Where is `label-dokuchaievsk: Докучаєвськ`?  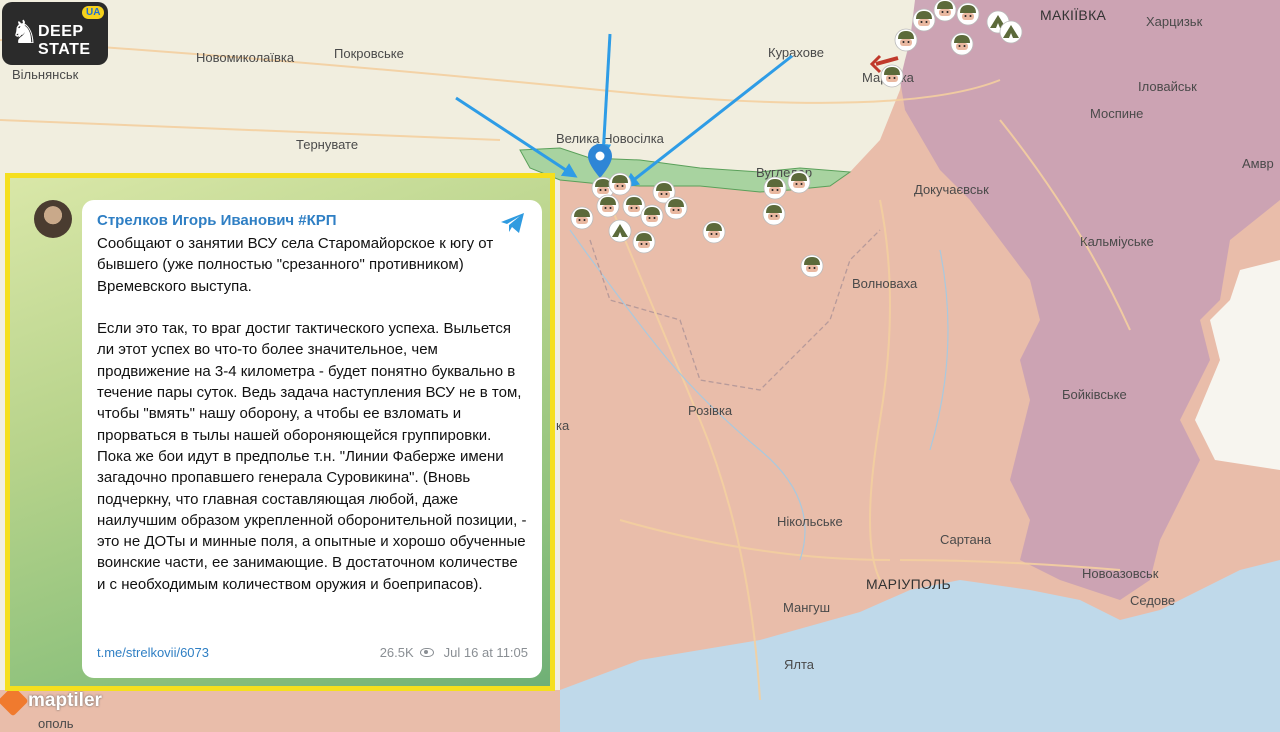 label-dokuchaievsk: Докучаєвськ is located at coordinates (951, 189).